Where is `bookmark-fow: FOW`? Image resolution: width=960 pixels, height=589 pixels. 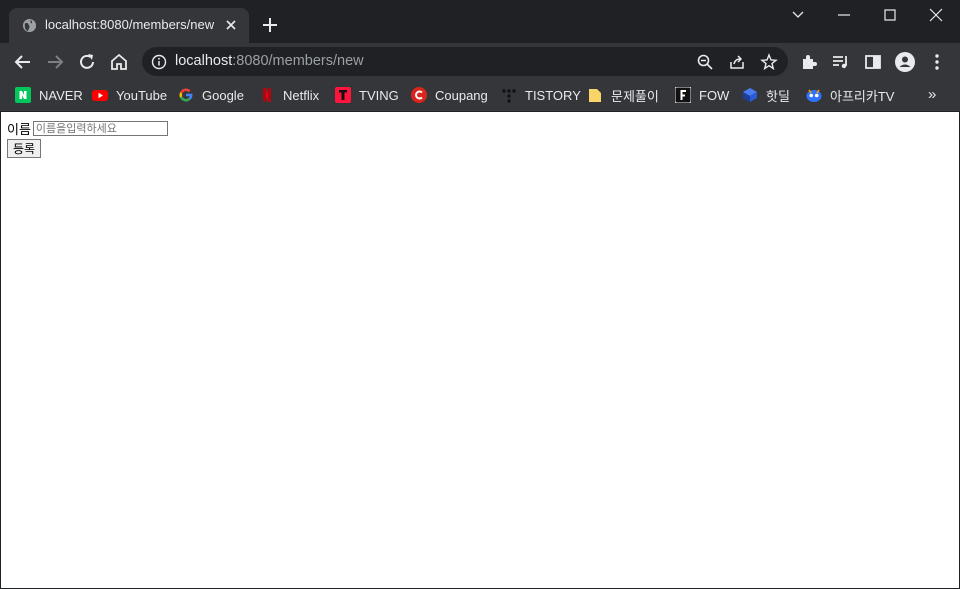
bookmark-fow: FOW is located at coordinates (702, 95).